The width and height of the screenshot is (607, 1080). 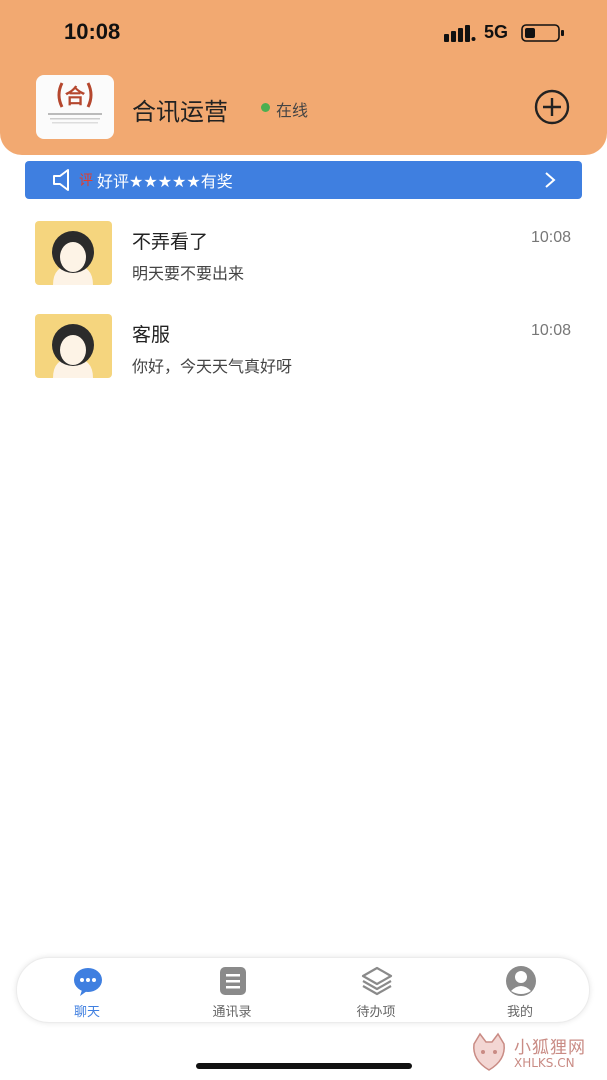 What do you see at coordinates (550, 1048) in the screenshot?
I see `watermark-text: 小狐狸网` at bounding box center [550, 1048].